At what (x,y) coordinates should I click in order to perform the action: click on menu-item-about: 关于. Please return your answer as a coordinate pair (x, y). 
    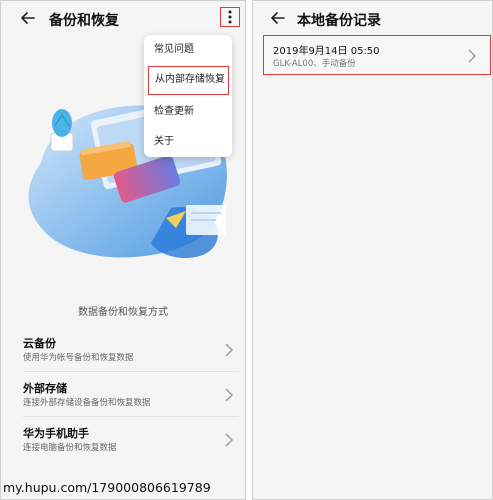
    Looking at the image, I should click on (188, 142).